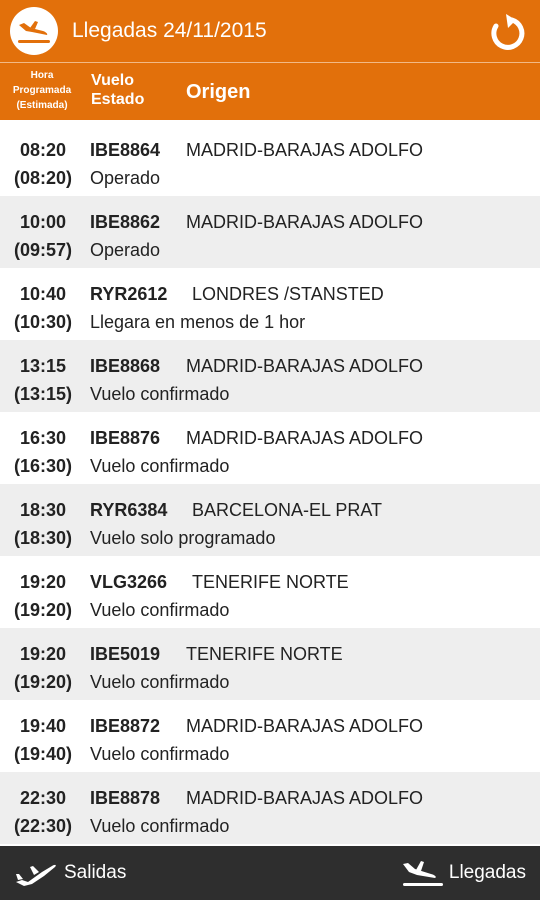  I want to click on header-hora: Hora Programada (Estimada), so click(42, 90).